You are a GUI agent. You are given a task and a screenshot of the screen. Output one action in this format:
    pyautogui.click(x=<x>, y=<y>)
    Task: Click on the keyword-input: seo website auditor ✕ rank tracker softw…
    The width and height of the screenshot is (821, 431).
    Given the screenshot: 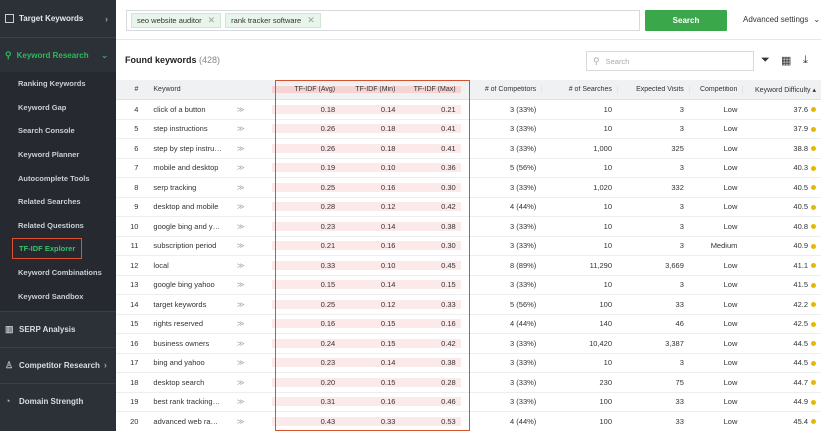 What is the action you would take?
    pyautogui.click(x=383, y=20)
    